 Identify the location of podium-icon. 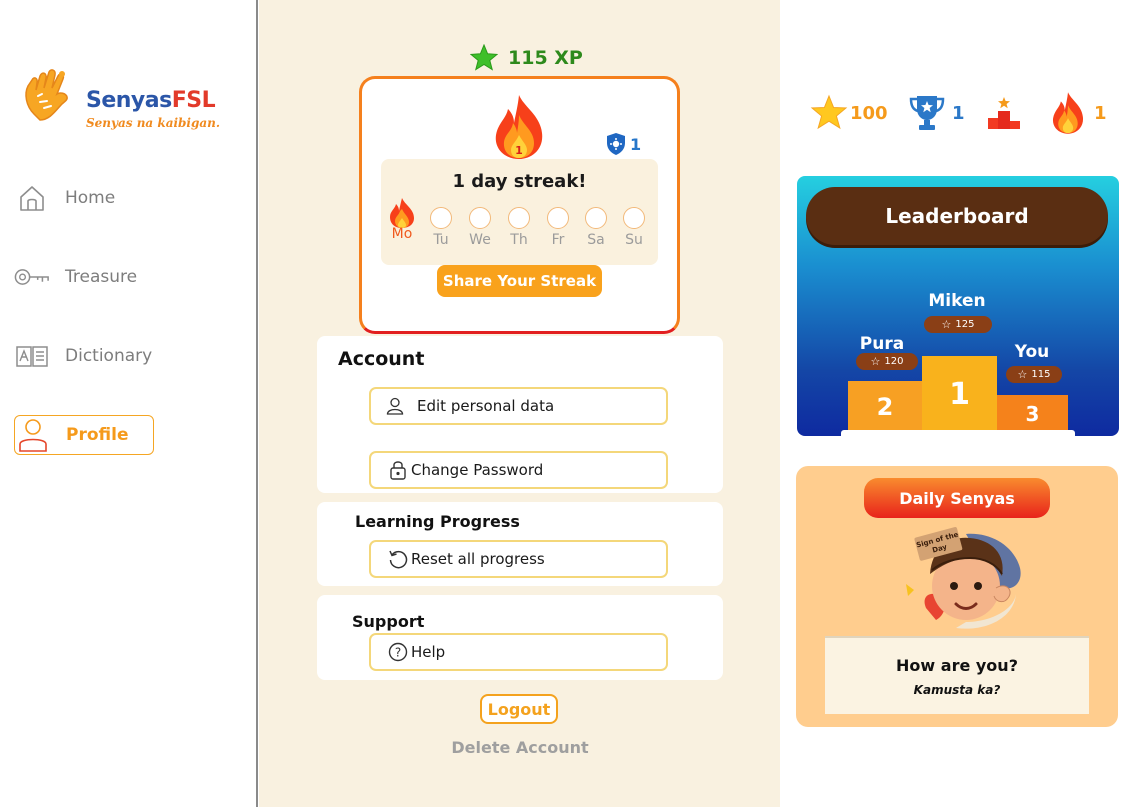
(1004, 113).